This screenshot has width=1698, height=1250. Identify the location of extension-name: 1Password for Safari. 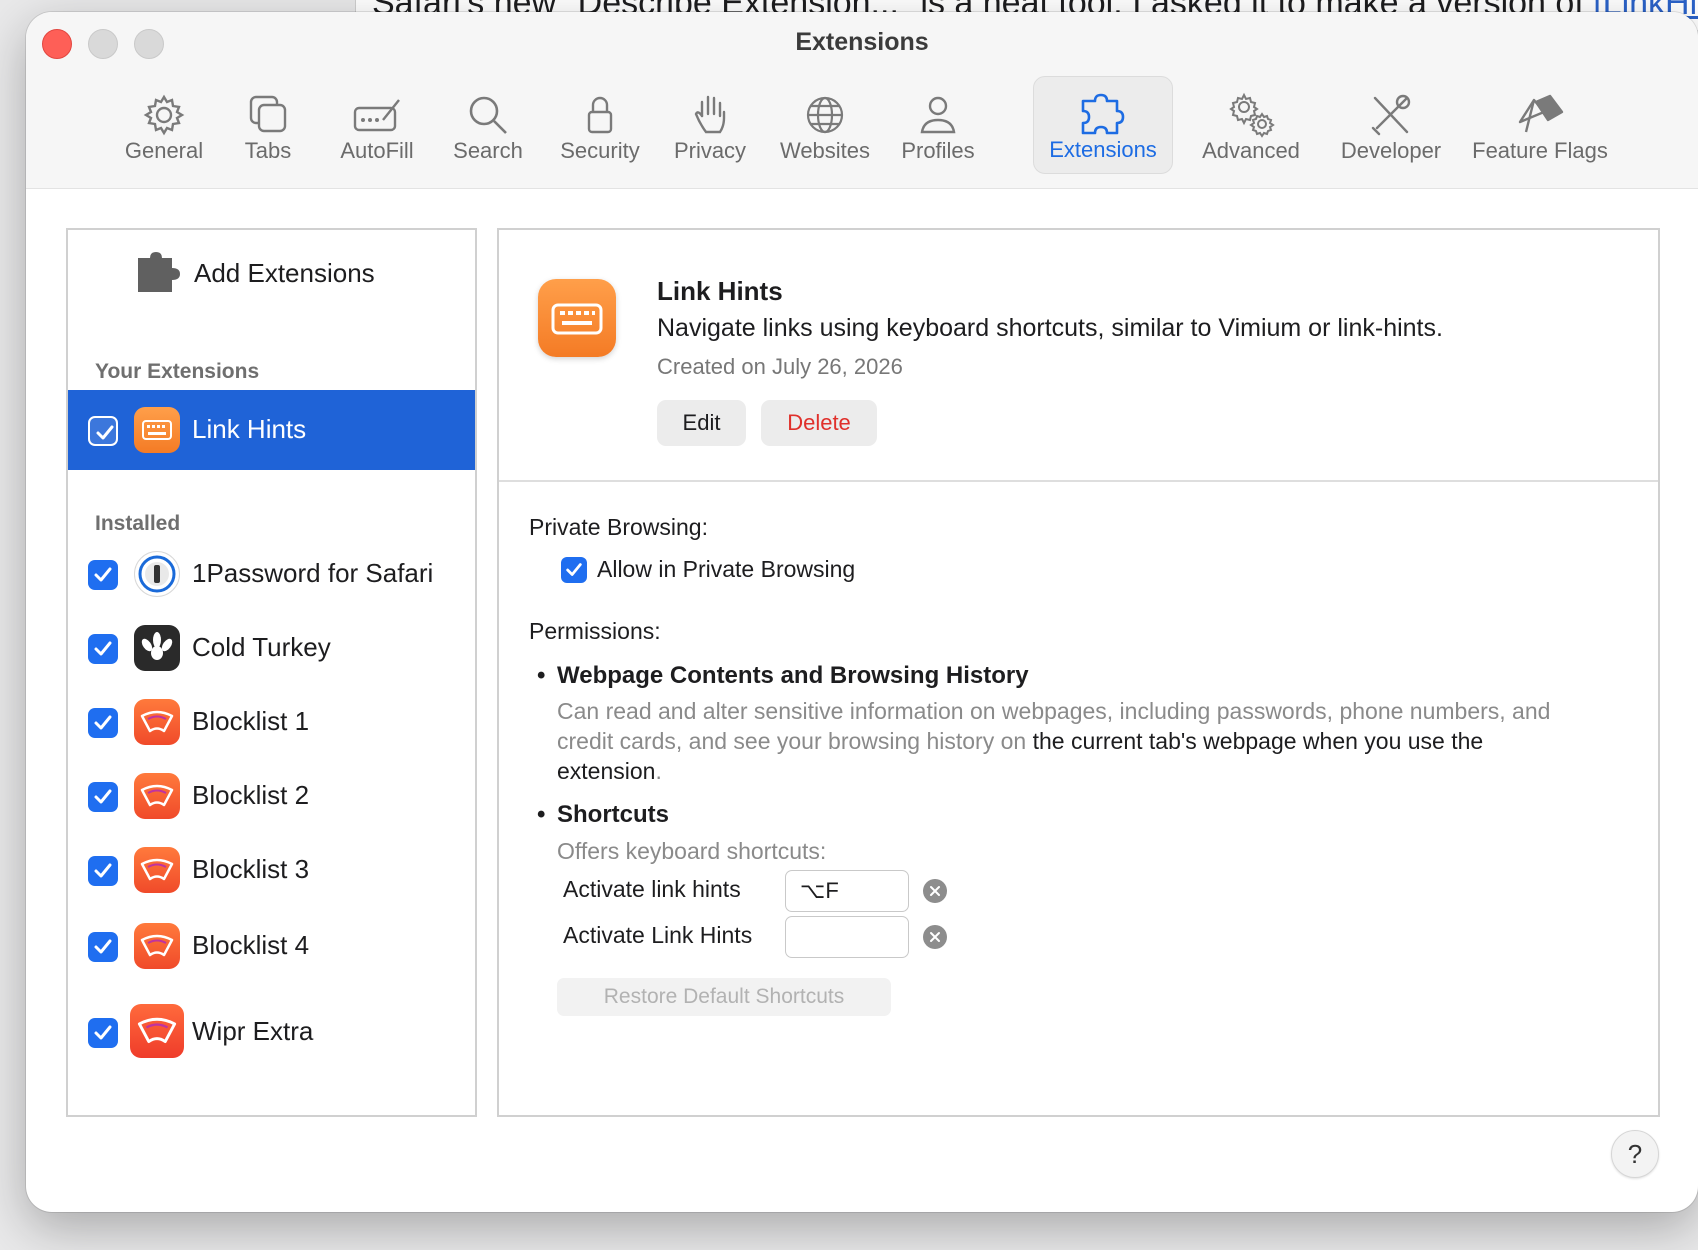
(313, 573).